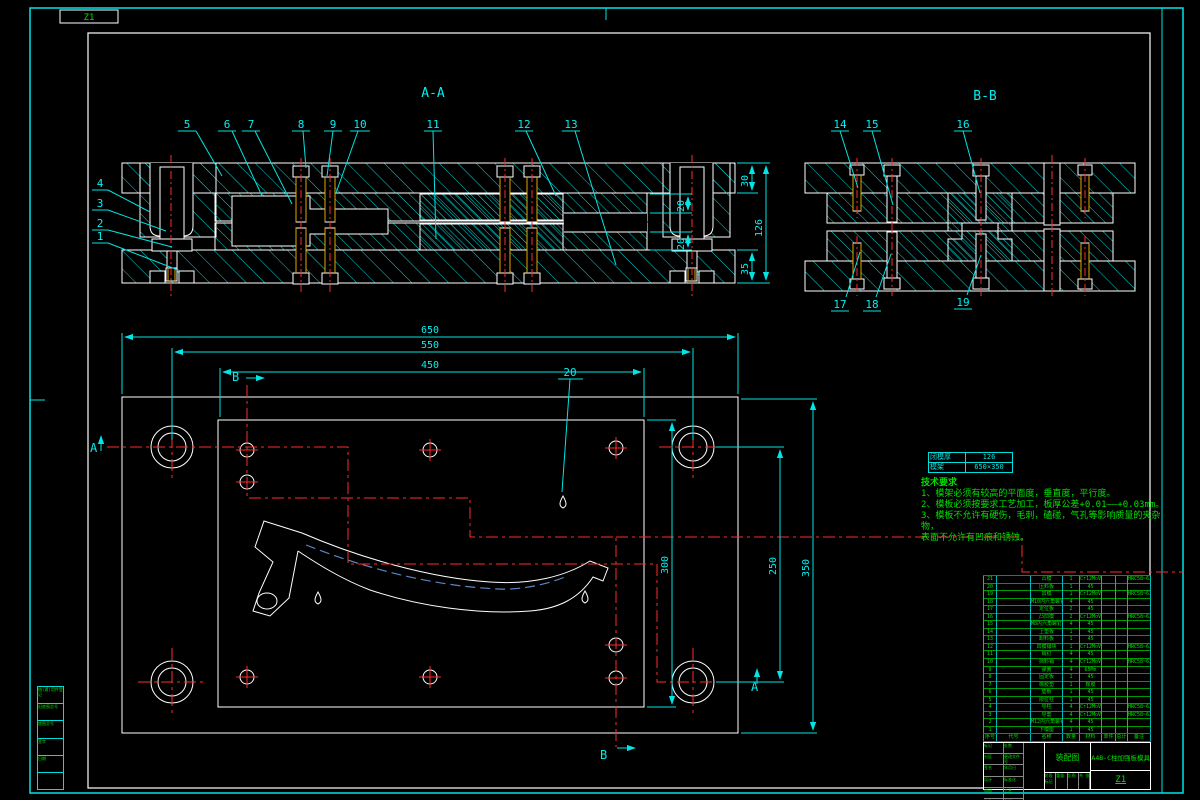  I want to click on svg-text: 9, so click(333, 124).